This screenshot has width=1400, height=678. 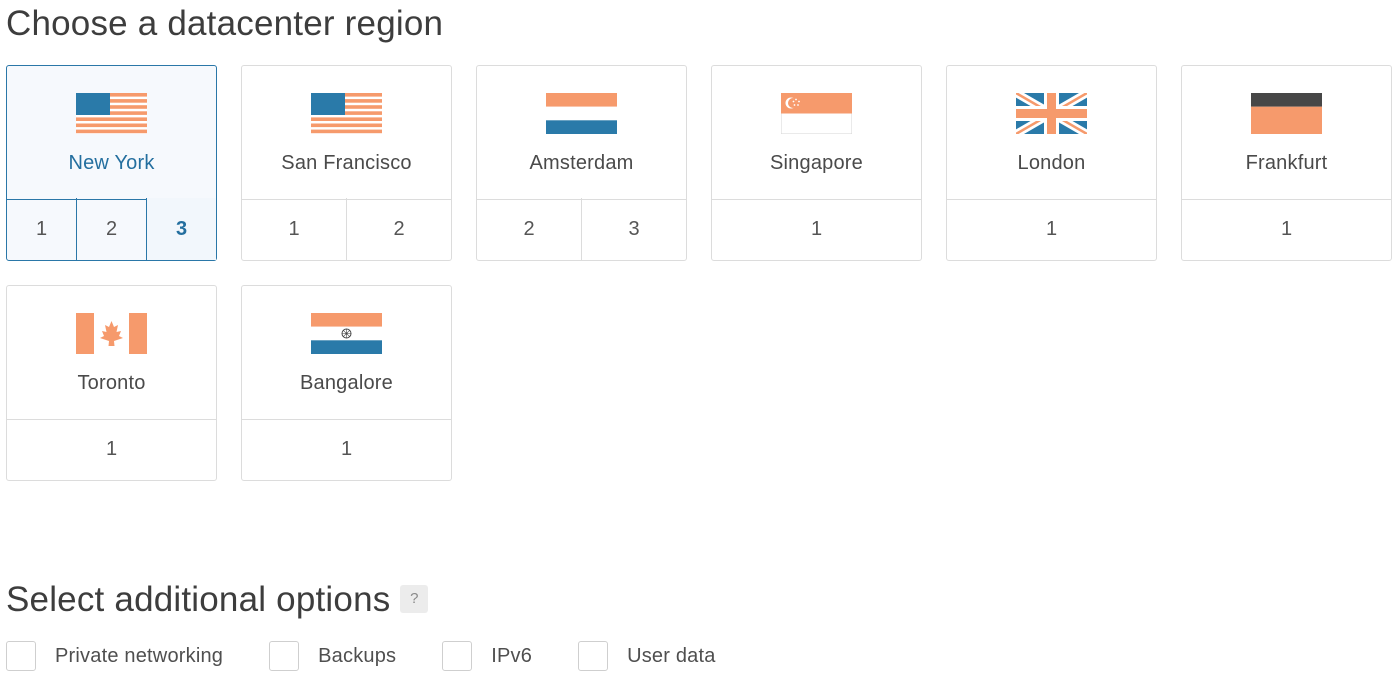 What do you see at coordinates (1051, 113) in the screenshot?
I see `uk-flag-icon` at bounding box center [1051, 113].